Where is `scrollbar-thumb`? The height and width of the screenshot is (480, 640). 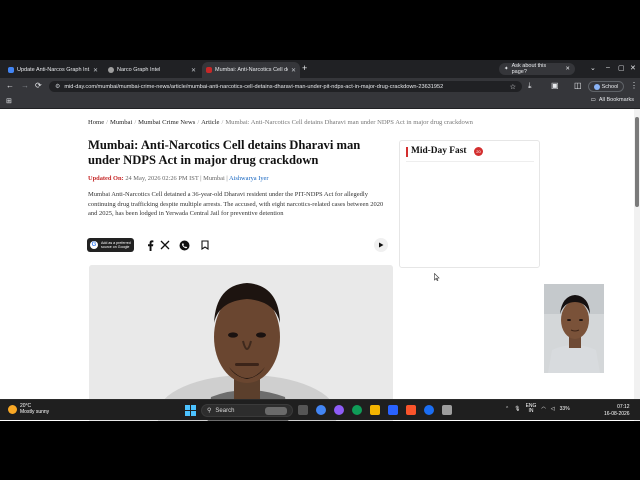 scrollbar-thumb is located at coordinates (637, 162).